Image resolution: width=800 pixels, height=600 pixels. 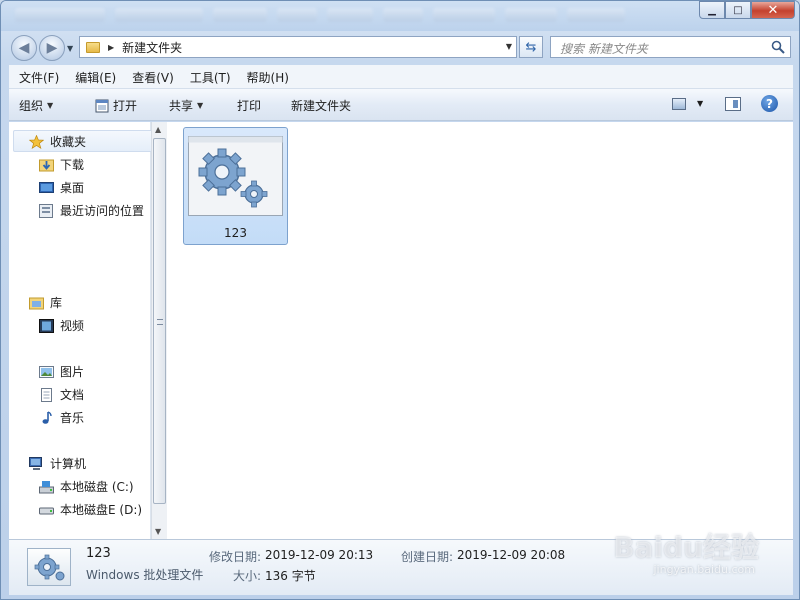 I want to click on size-label: 大小:, so click(x=247, y=576).